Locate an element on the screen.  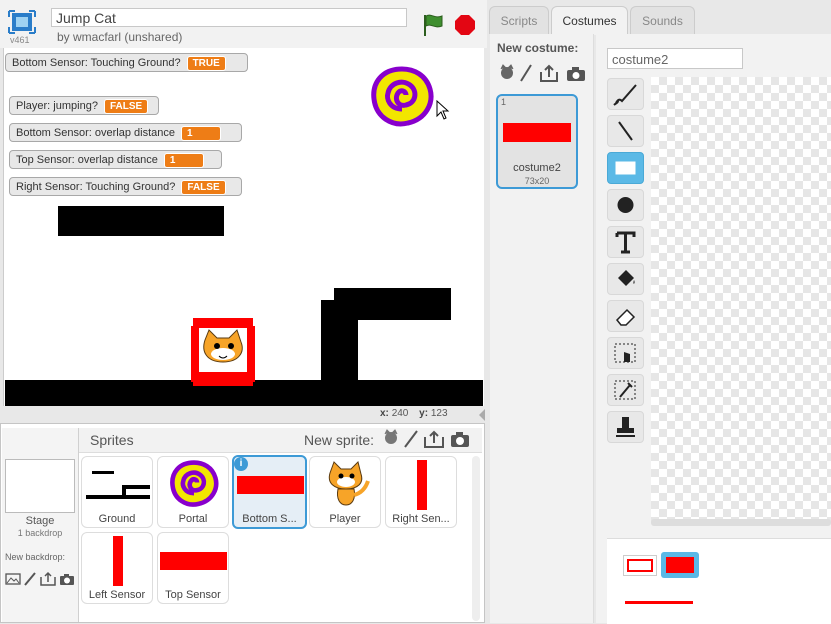
stage-thumbnail is located at coordinates (40, 486).